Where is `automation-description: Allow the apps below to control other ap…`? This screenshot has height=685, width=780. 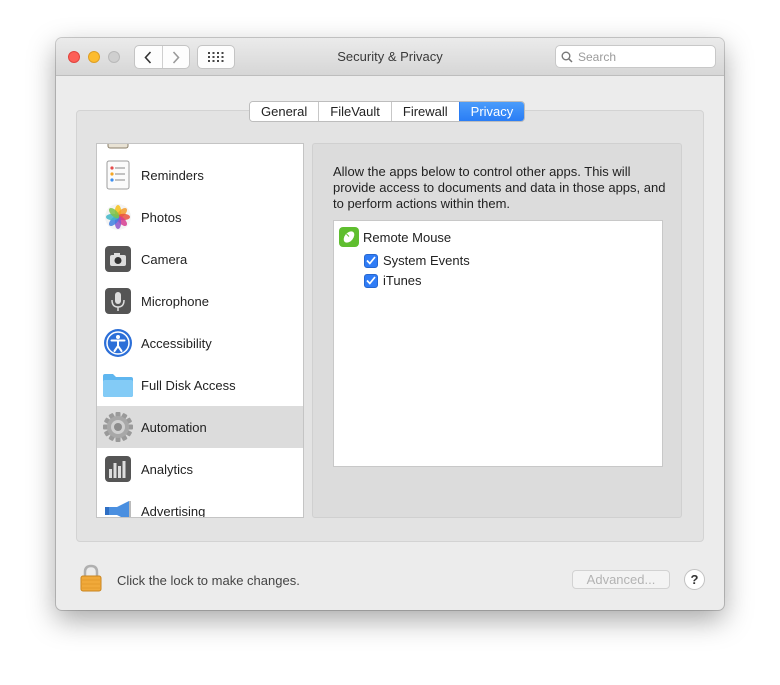 automation-description: Allow the apps below to control other ap… is located at coordinates (499, 187).